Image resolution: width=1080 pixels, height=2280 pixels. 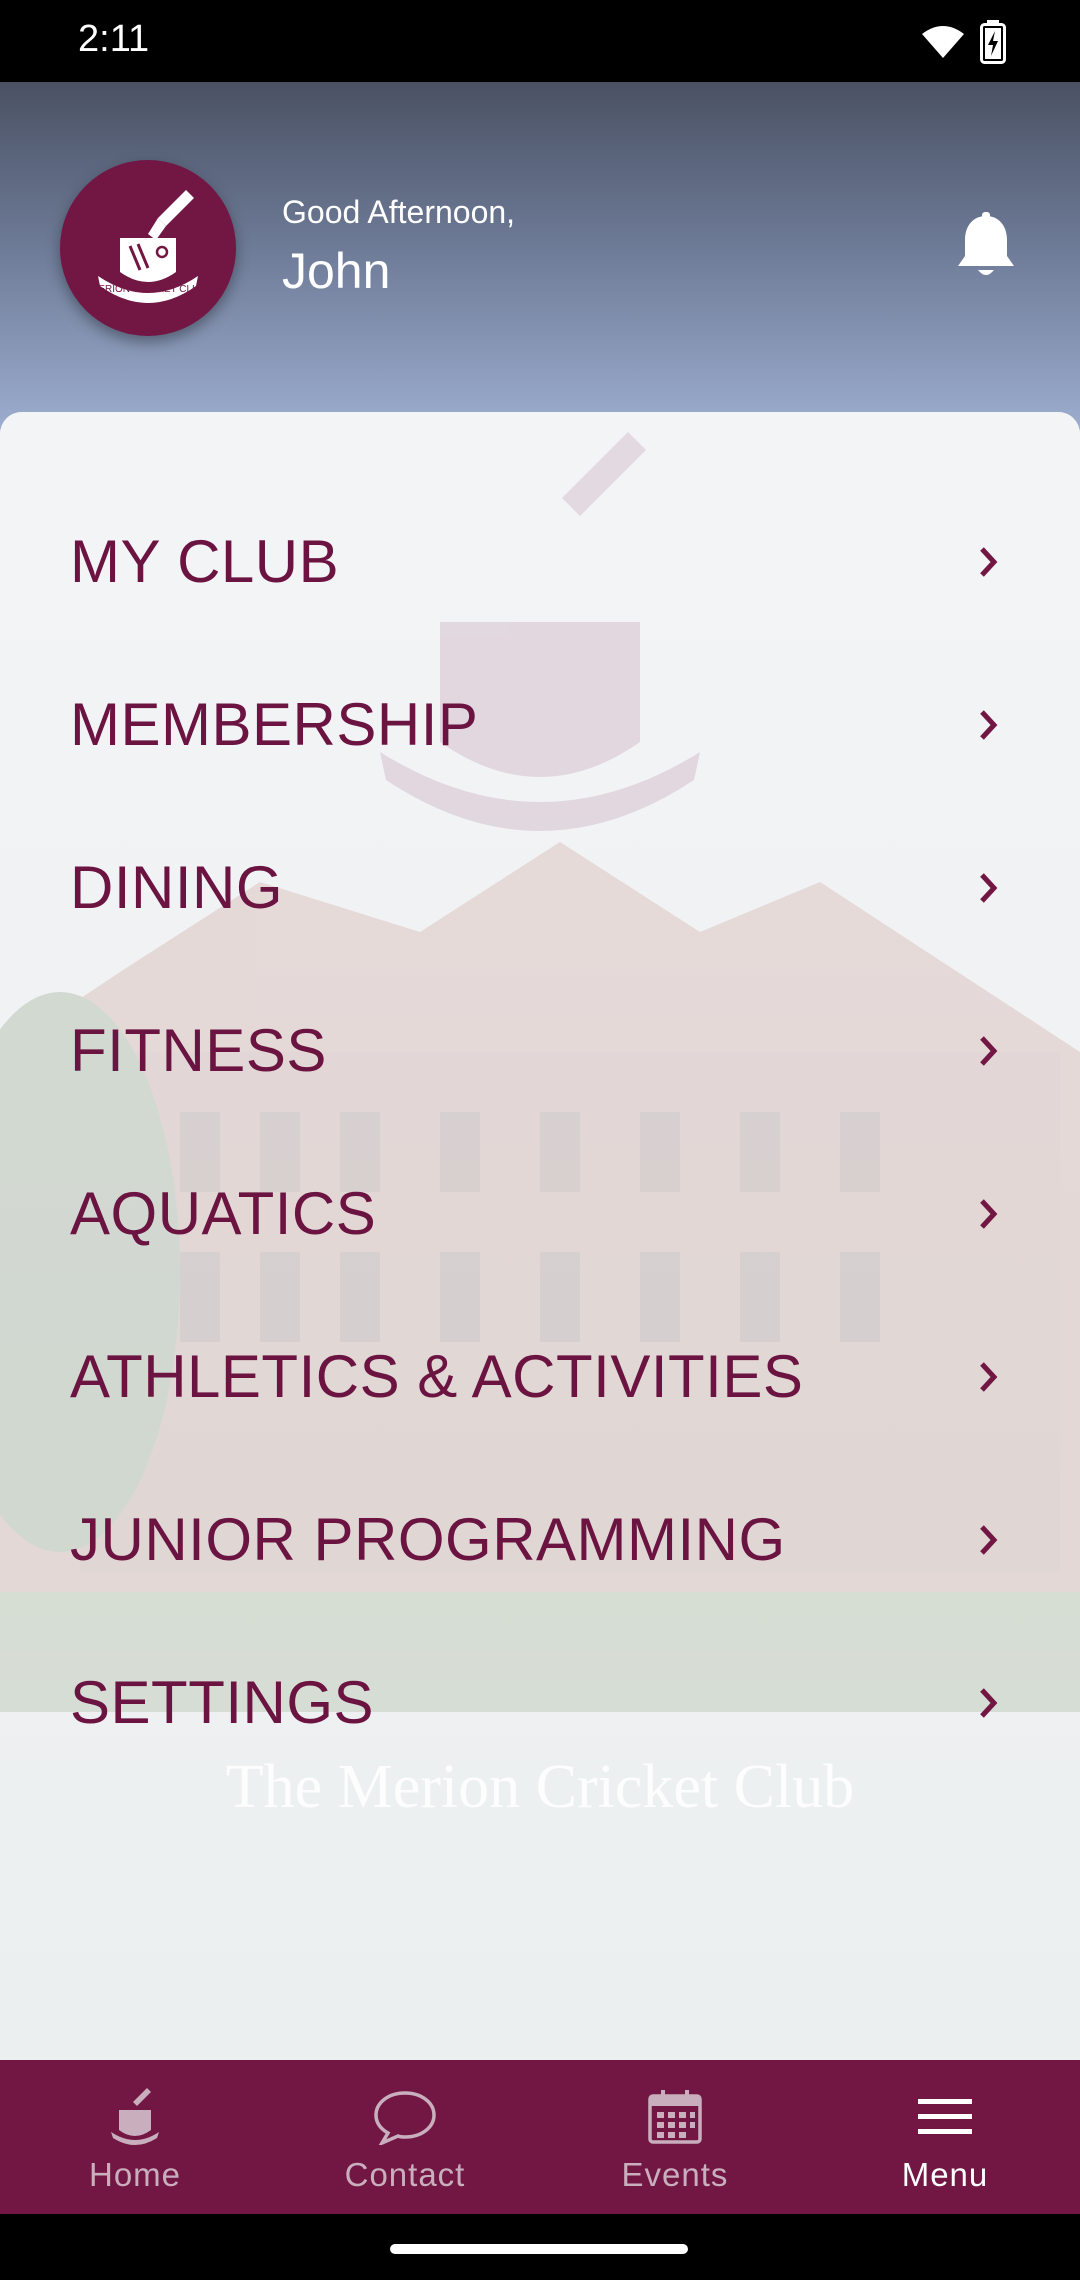 What do you see at coordinates (399, 212) in the screenshot?
I see `greeting-text: Good Afternoon,` at bounding box center [399, 212].